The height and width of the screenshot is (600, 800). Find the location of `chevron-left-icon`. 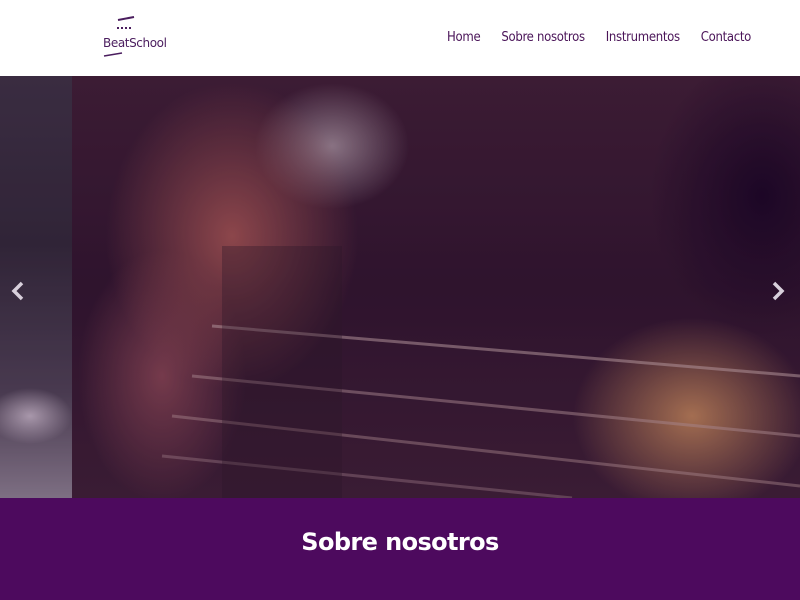

chevron-left-icon is located at coordinates (17, 291).